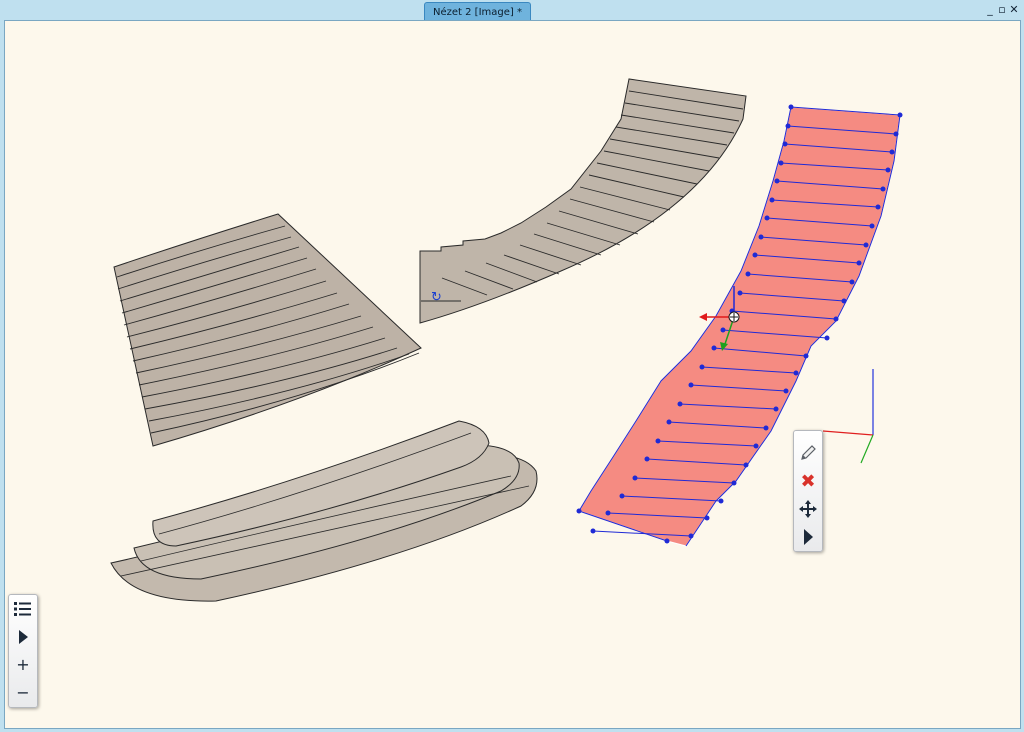  What do you see at coordinates (848, 416) in the screenshot?
I see `world-axes` at bounding box center [848, 416].